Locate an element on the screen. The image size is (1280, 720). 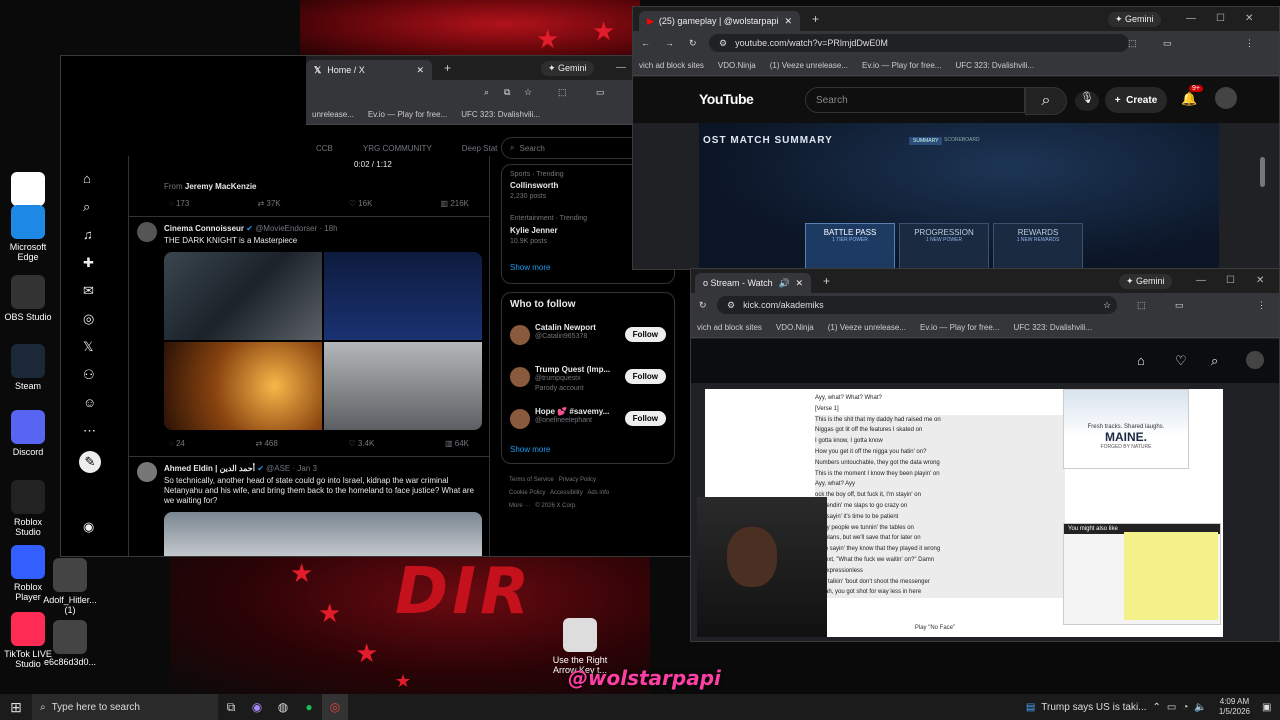
more-icon: ⋯ is located at coordinates (89, 431).